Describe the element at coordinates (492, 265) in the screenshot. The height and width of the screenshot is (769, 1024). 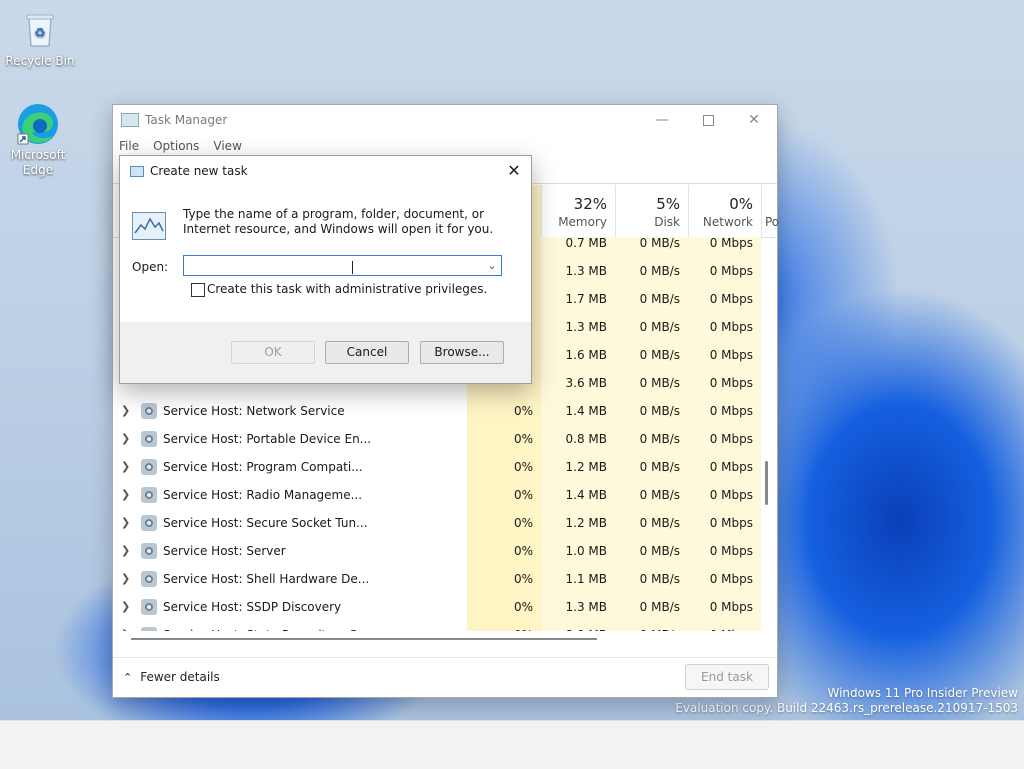
I see `chevron-down-icon: ⌄` at that location.